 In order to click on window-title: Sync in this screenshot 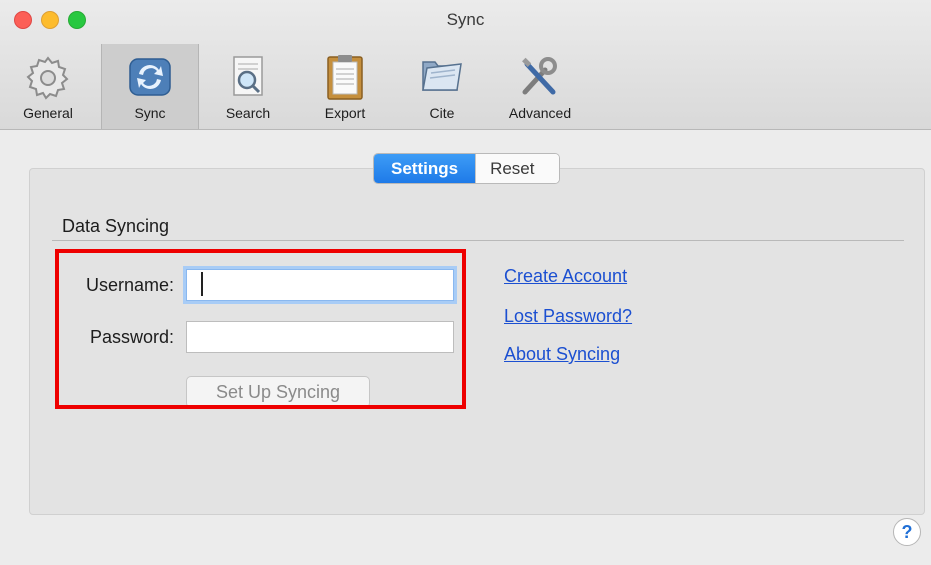, I will do `click(465, 19)`.